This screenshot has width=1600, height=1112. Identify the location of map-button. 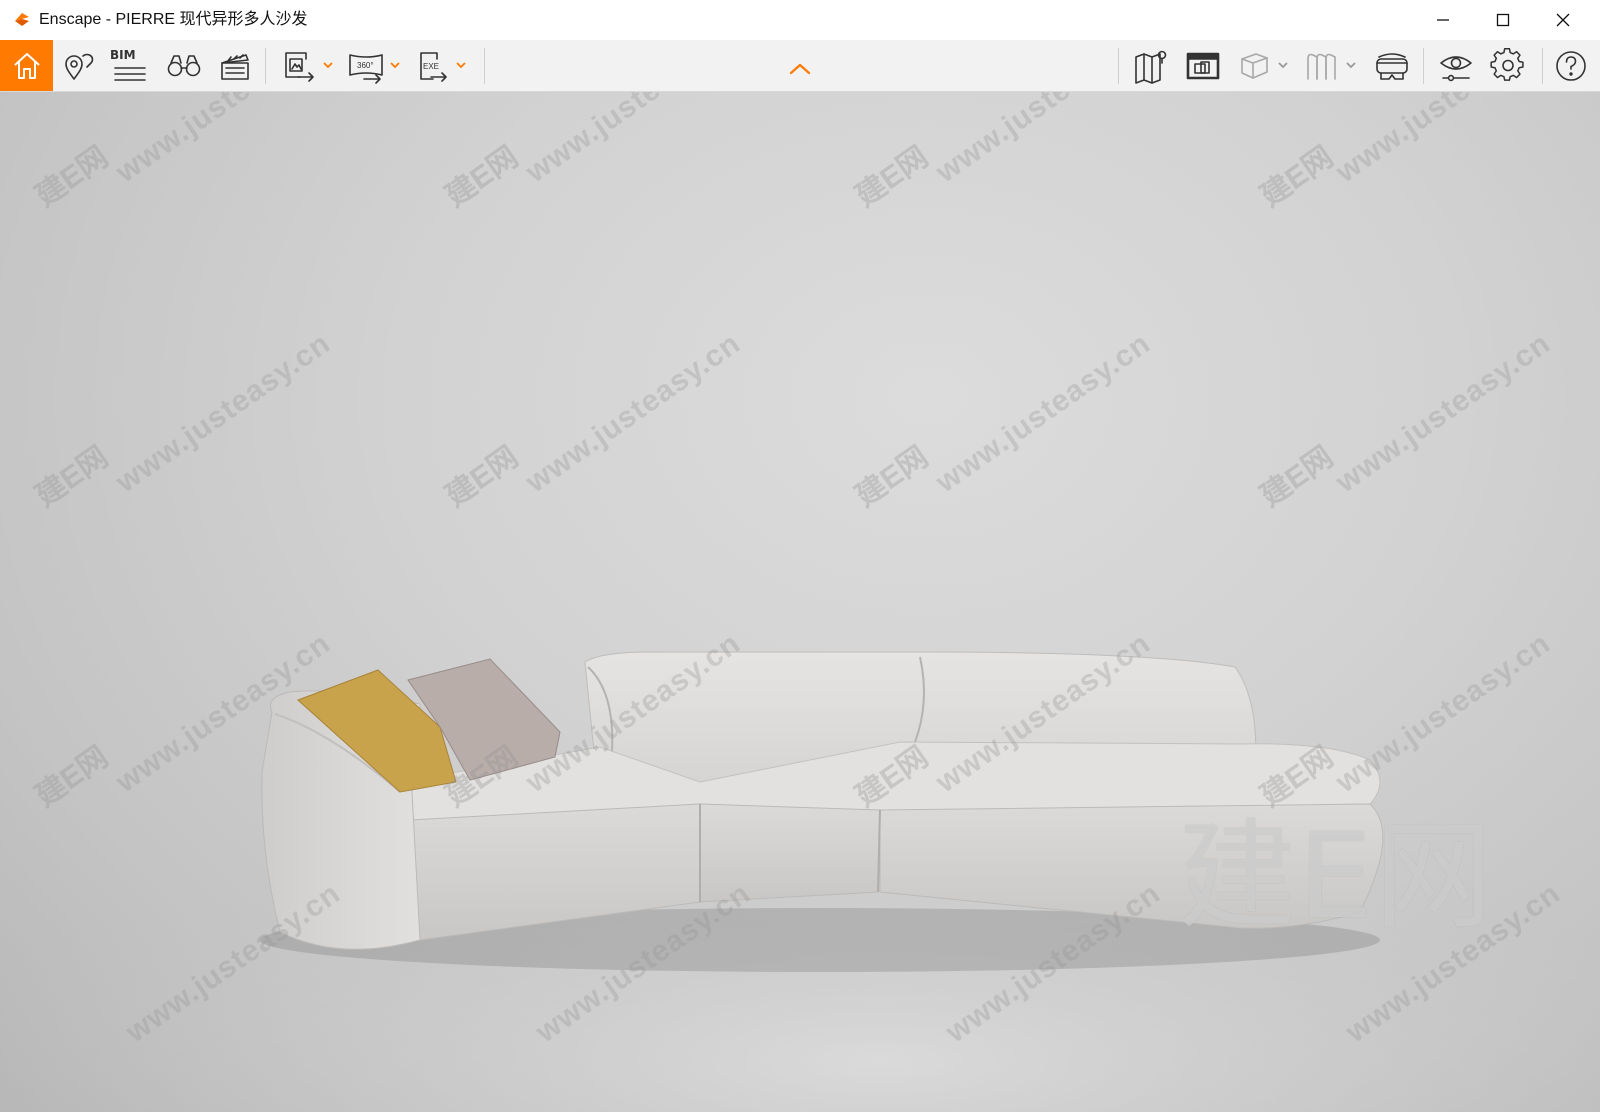
(1151, 66).